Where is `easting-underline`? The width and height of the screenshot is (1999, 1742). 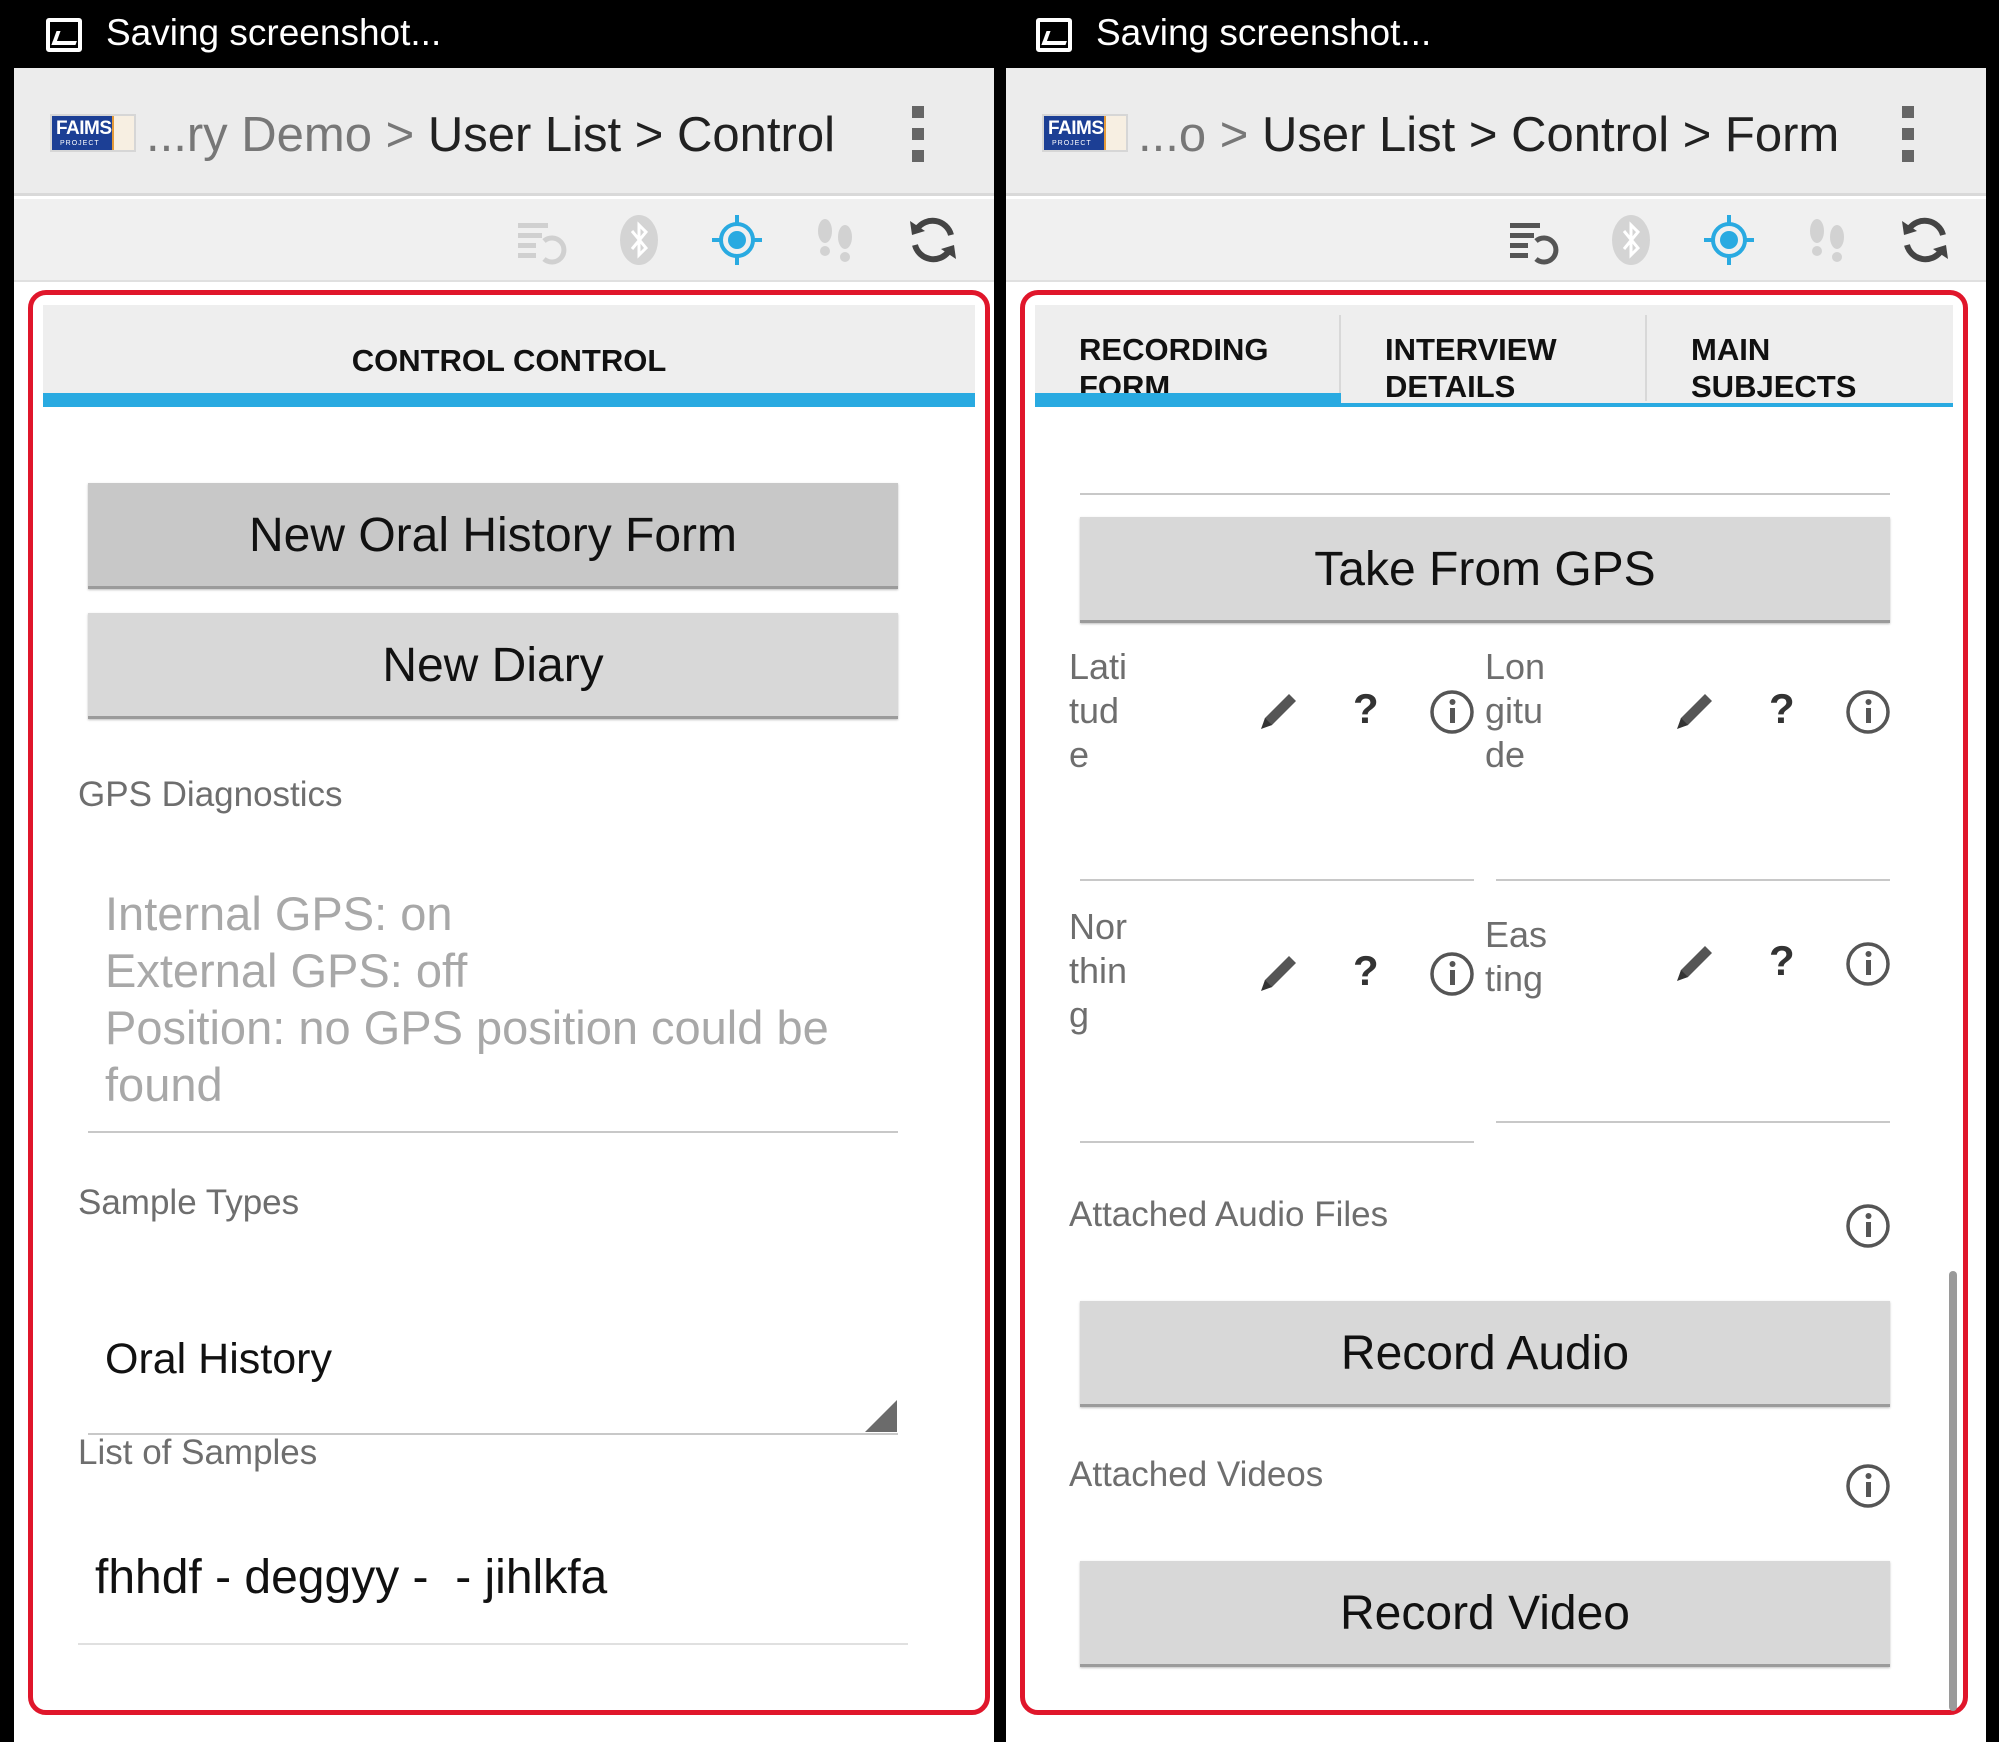
easting-underline is located at coordinates (1693, 1122).